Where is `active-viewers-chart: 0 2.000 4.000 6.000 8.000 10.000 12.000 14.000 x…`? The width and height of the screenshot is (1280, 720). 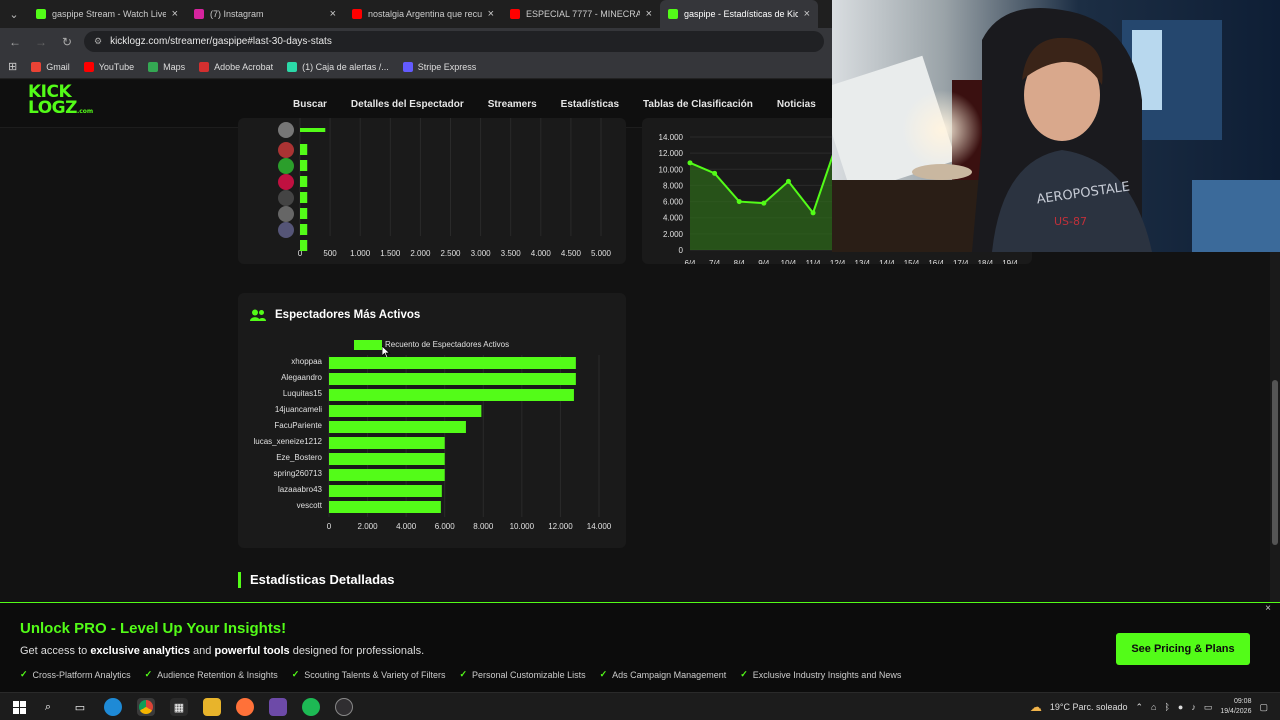
active-viewers-chart: 0 2.000 4.000 6.000 8.000 10.000 12.000 14.000 x… is located at coordinates (433, 443).